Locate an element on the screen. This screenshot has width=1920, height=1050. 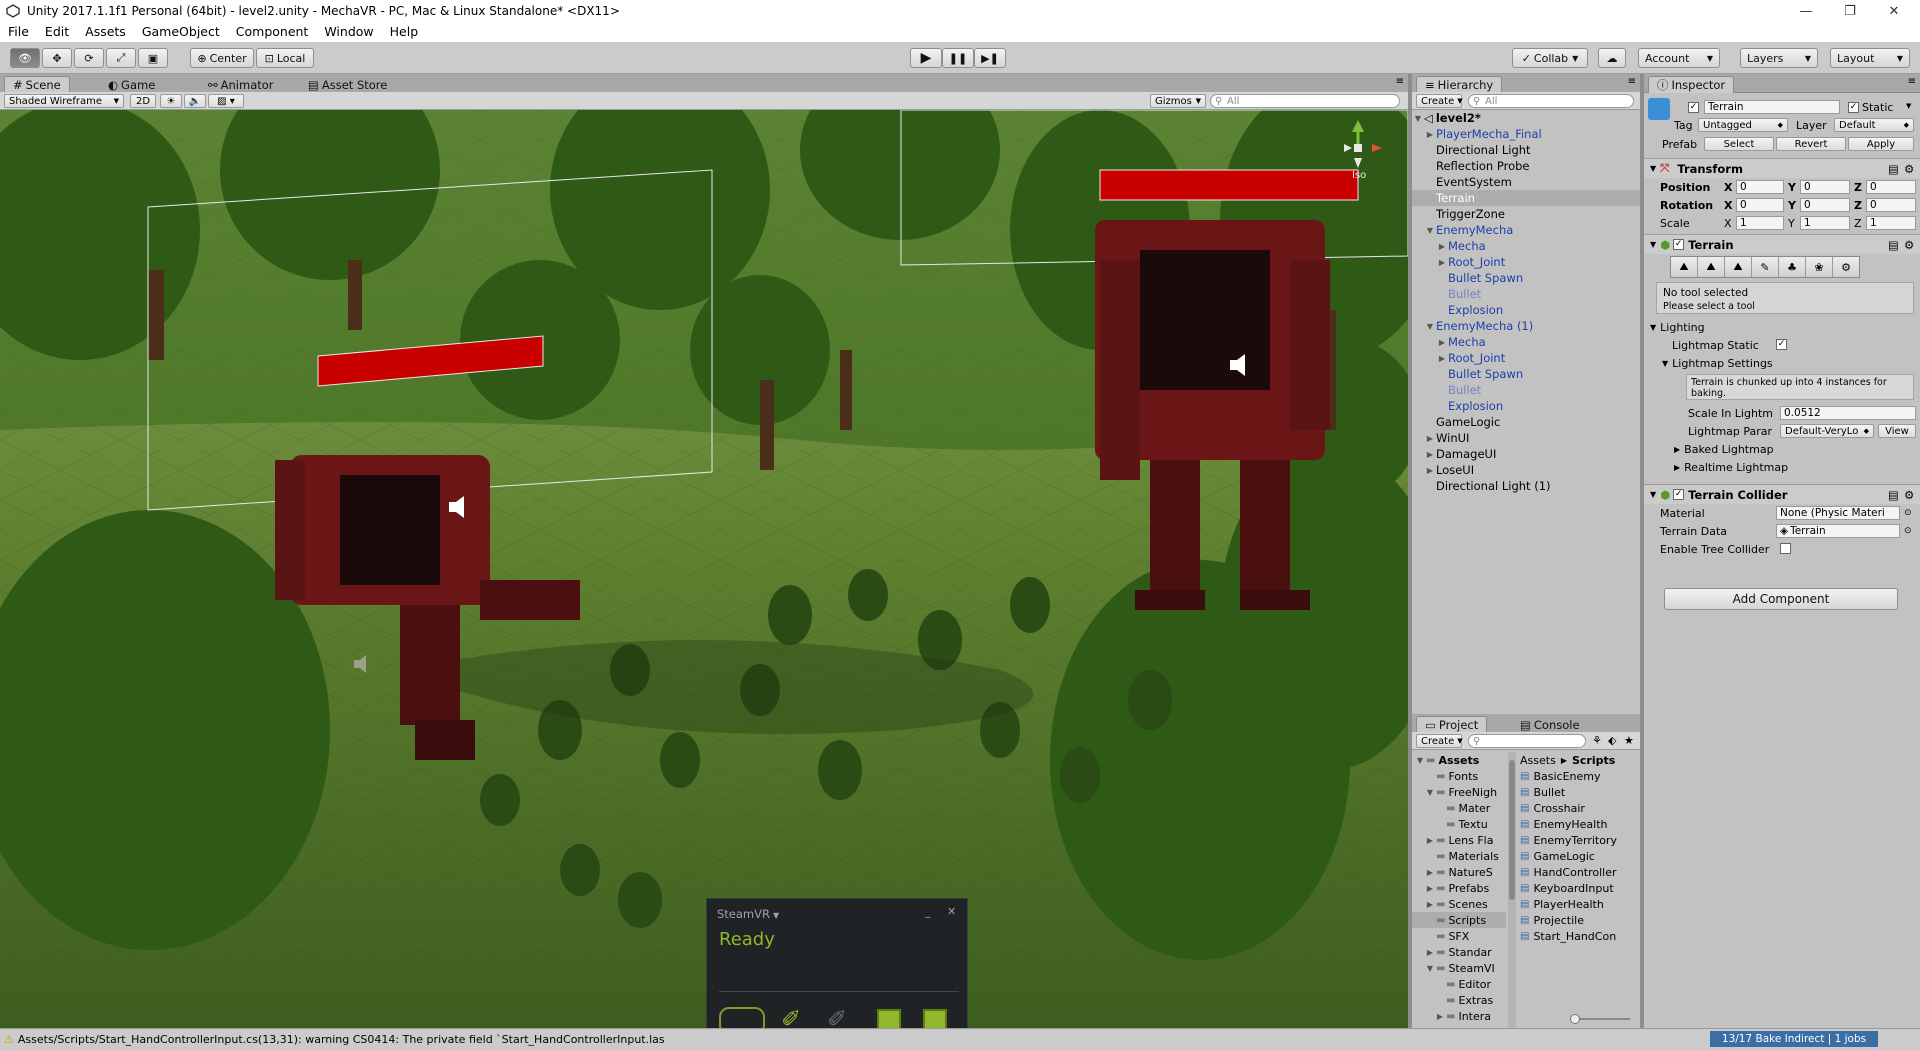
hierarchy-item: ▶ DamageUI is located at coordinates (1526, 454).